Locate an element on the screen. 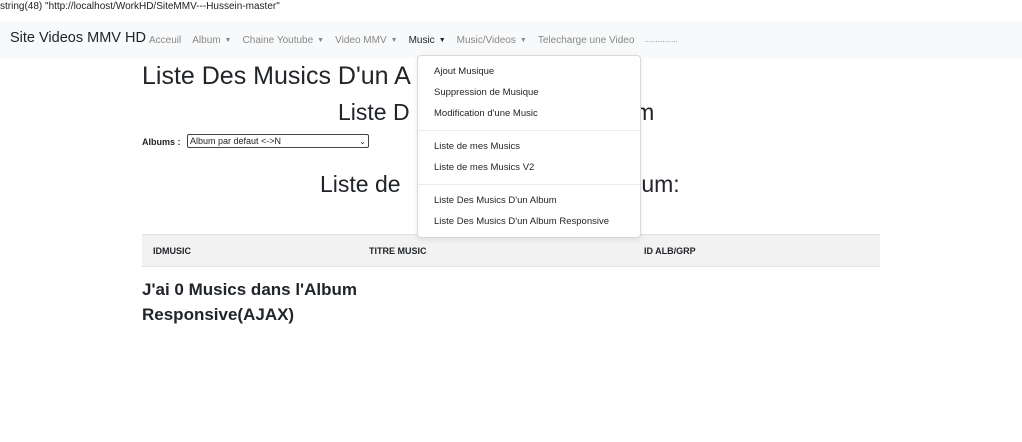  nav-item-music: Music ▼ is located at coordinates (427, 40).